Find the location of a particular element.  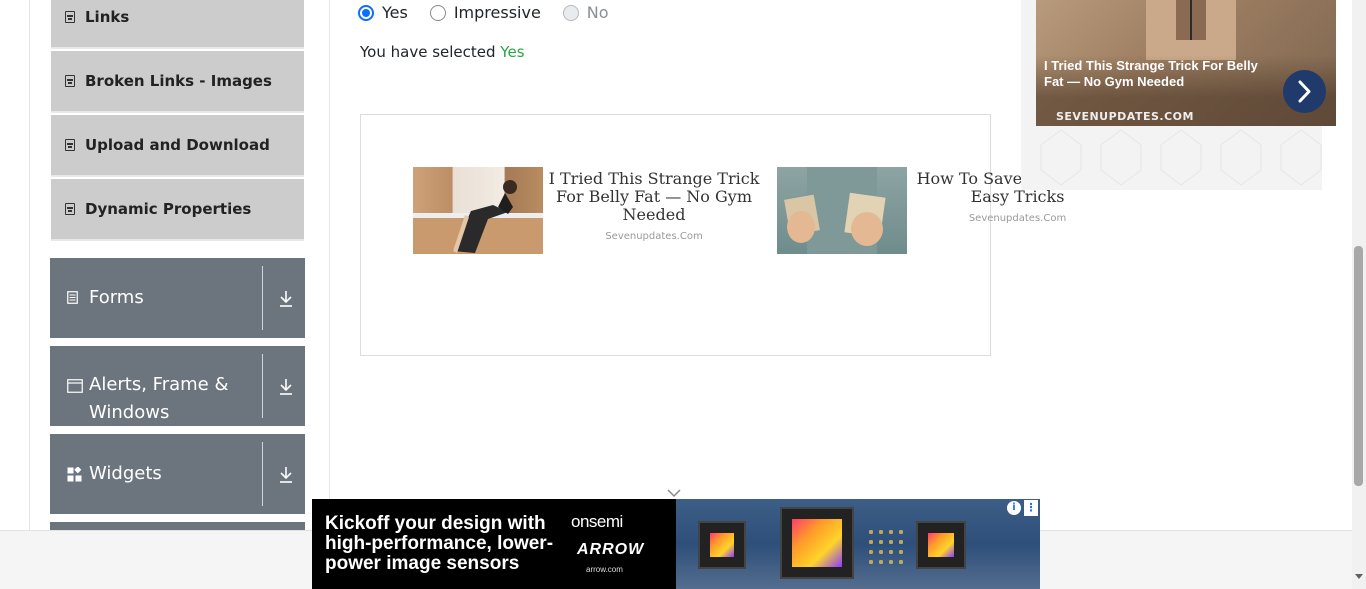

selection-value: Yes is located at coordinates (512, 52).